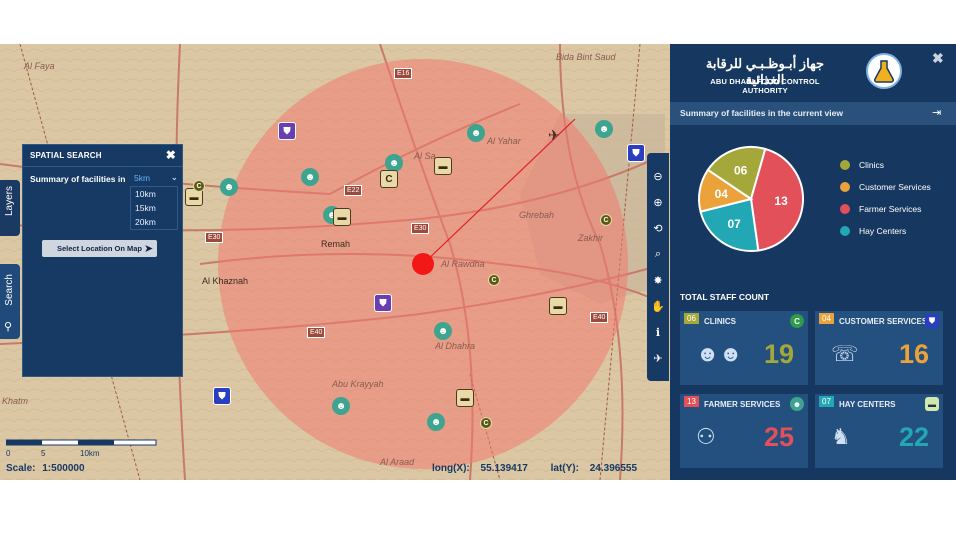 Image resolution: width=956 pixels, height=538 pixels. What do you see at coordinates (884, 71) in the screenshot?
I see `authority-logo` at bounding box center [884, 71].